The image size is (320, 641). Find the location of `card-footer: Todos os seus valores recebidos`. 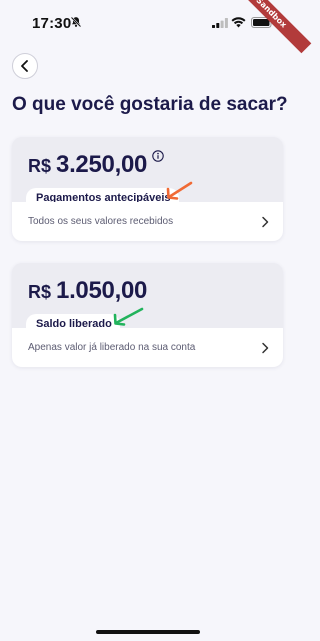

card-footer: Todos os seus valores recebidos is located at coordinates (147, 221).